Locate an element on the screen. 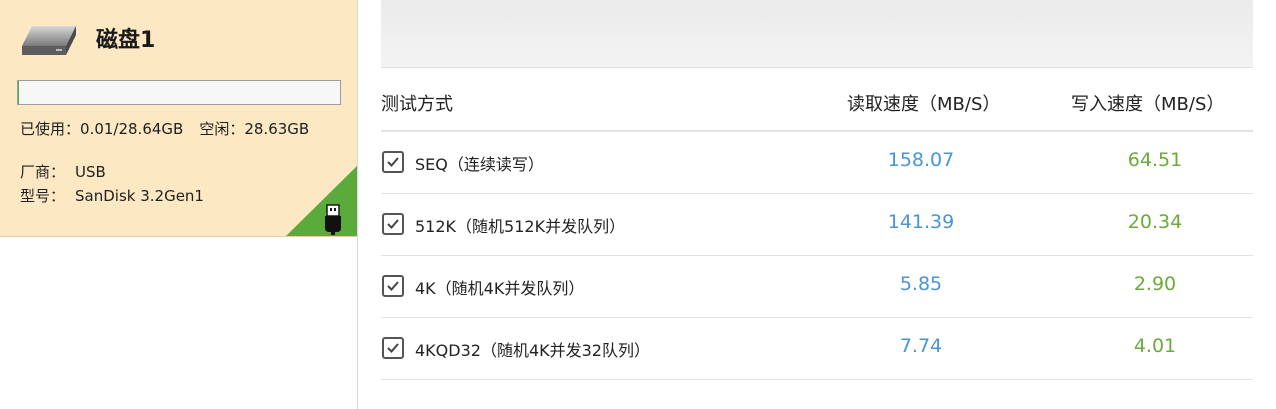  row-label: 4KQD32（随机4K并发32队列） is located at coordinates (532, 350).